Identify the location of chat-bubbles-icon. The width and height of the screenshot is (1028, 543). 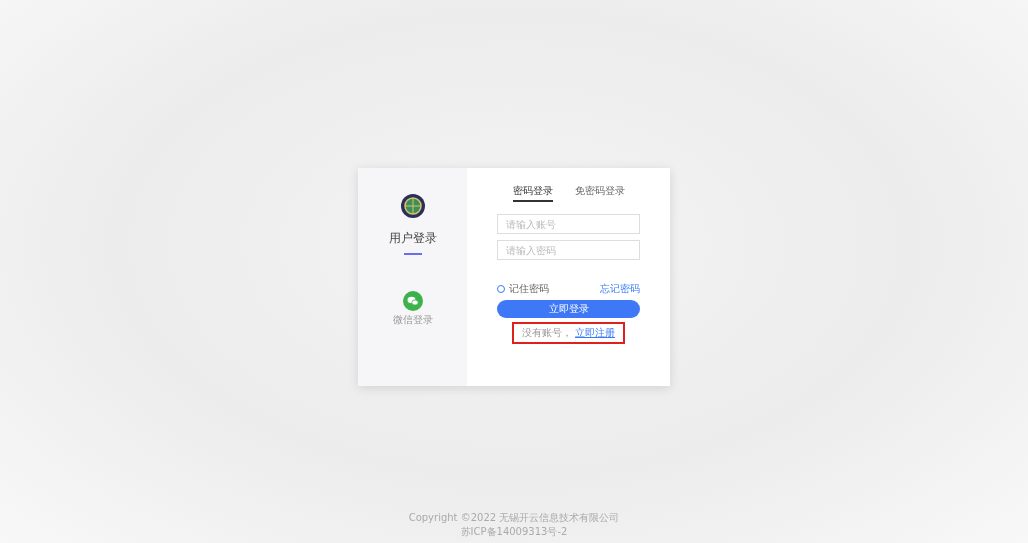
(412, 301).